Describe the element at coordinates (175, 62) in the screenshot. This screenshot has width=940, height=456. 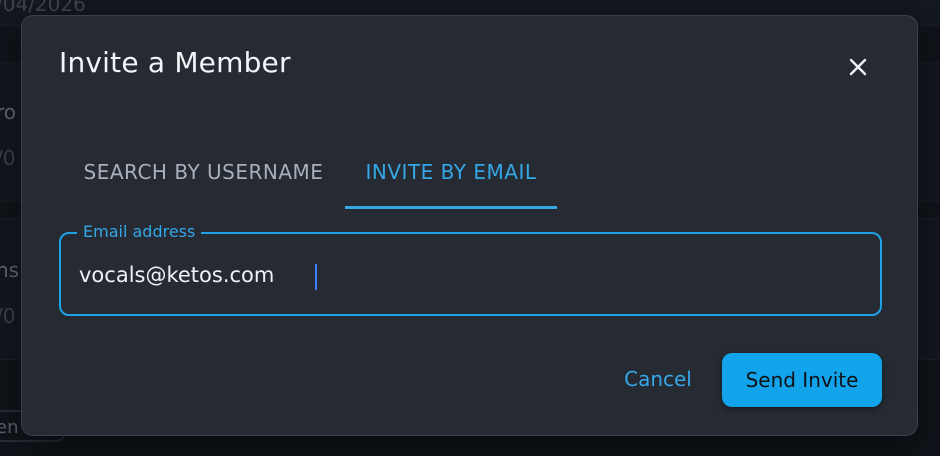
I see `dialog-title: Invite a Member` at that location.